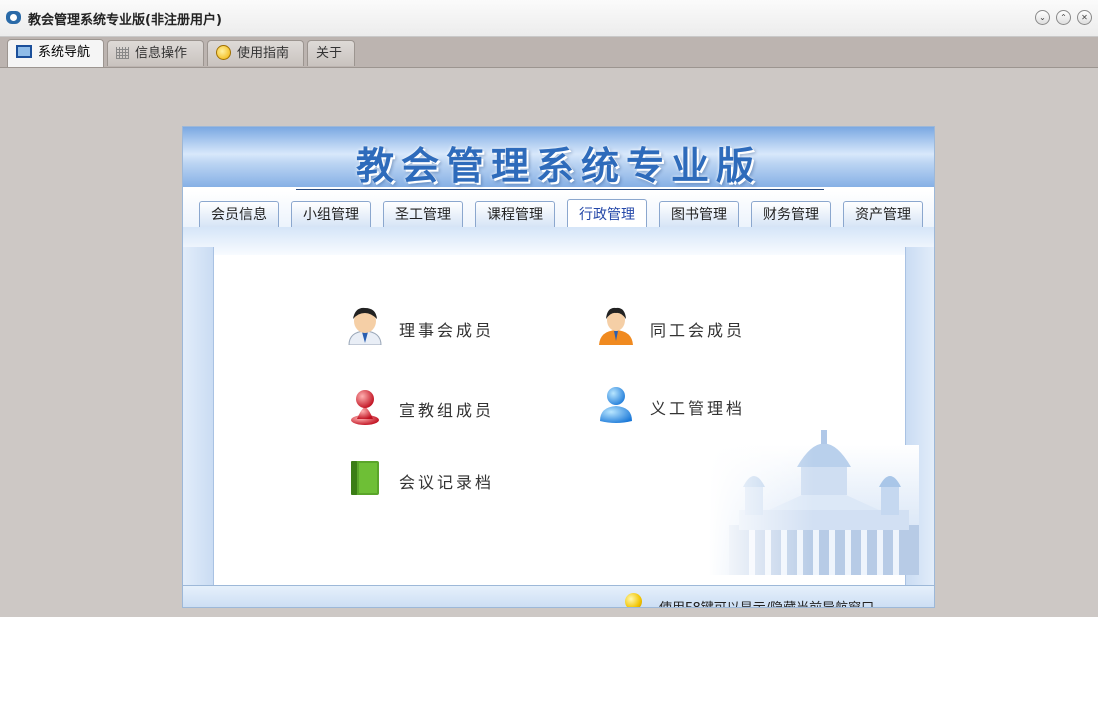 The width and height of the screenshot is (1098, 723). What do you see at coordinates (814, 500) in the screenshot?
I see `church-building-image` at bounding box center [814, 500].